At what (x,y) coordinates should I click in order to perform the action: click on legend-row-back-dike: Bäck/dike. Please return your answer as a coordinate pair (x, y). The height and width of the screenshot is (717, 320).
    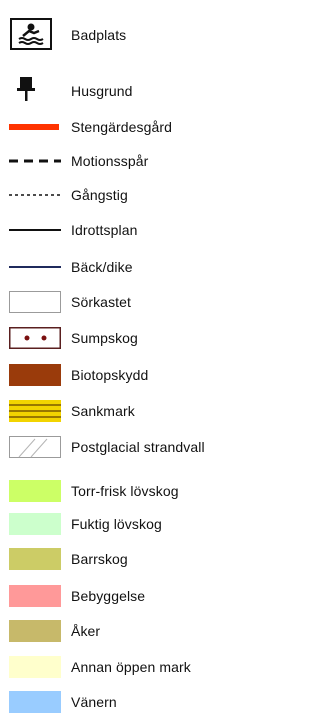
    Looking at the image, I should click on (126, 267).